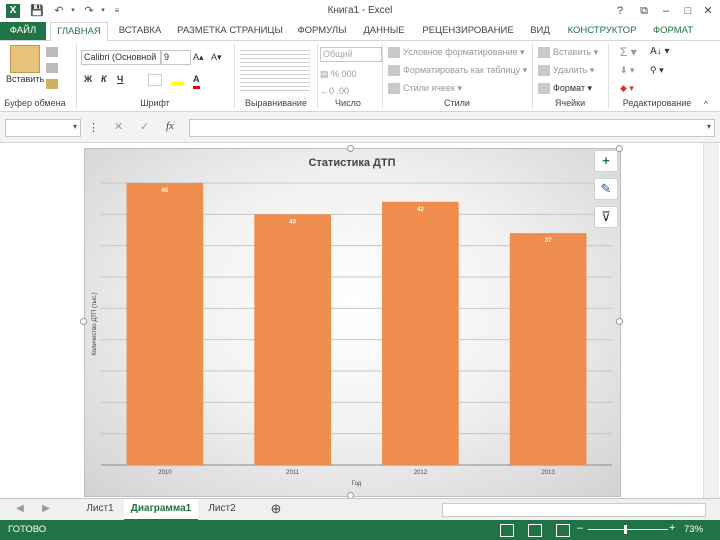  I want to click on page-break-view-icon, so click(563, 530).